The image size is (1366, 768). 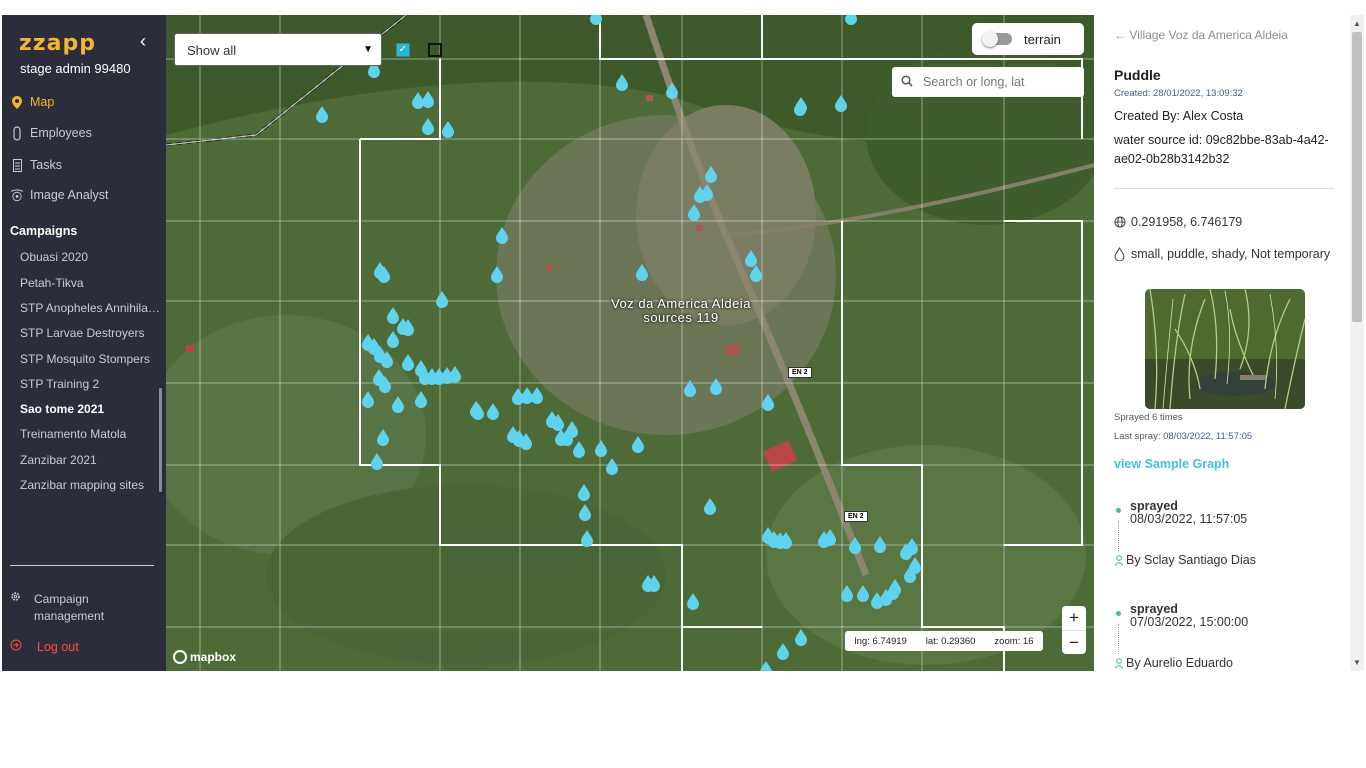 I want to click on campaign-item: Petah-Tikva, so click(x=90, y=283).